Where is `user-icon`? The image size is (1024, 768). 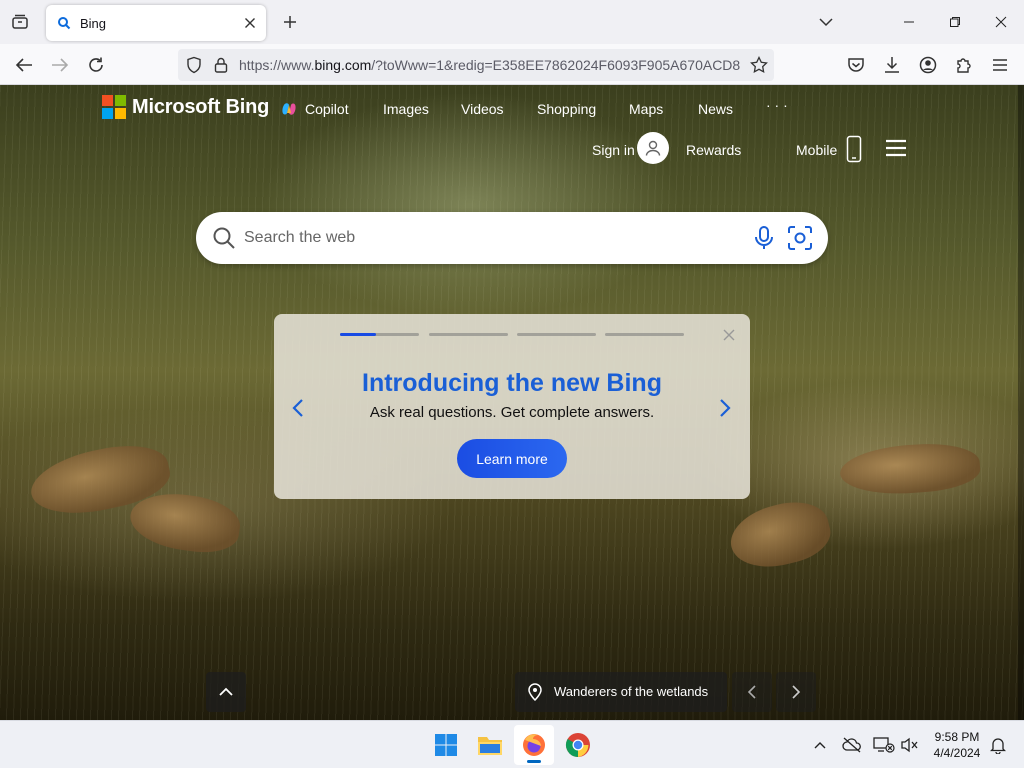 user-icon is located at coordinates (653, 148).